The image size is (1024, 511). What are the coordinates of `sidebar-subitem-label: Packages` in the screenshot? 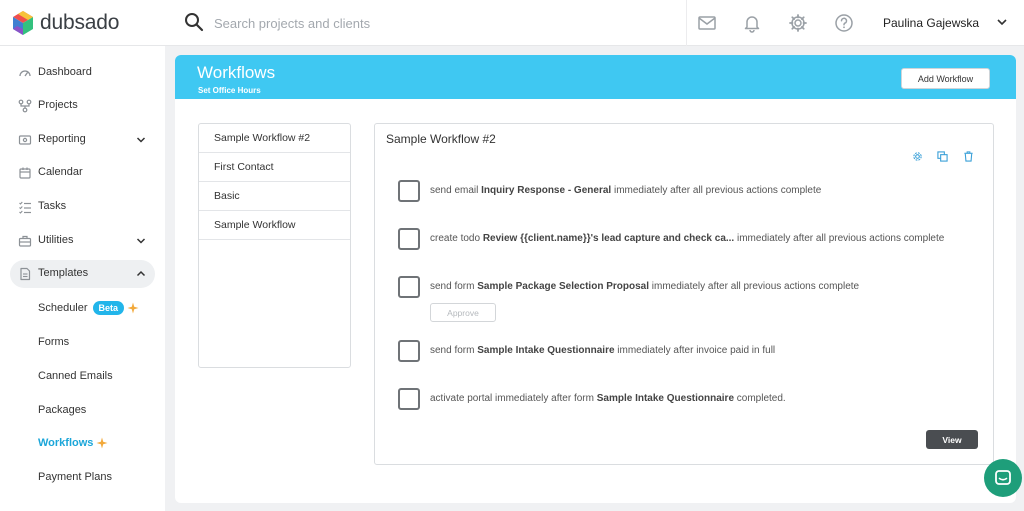 It's located at (62, 410).